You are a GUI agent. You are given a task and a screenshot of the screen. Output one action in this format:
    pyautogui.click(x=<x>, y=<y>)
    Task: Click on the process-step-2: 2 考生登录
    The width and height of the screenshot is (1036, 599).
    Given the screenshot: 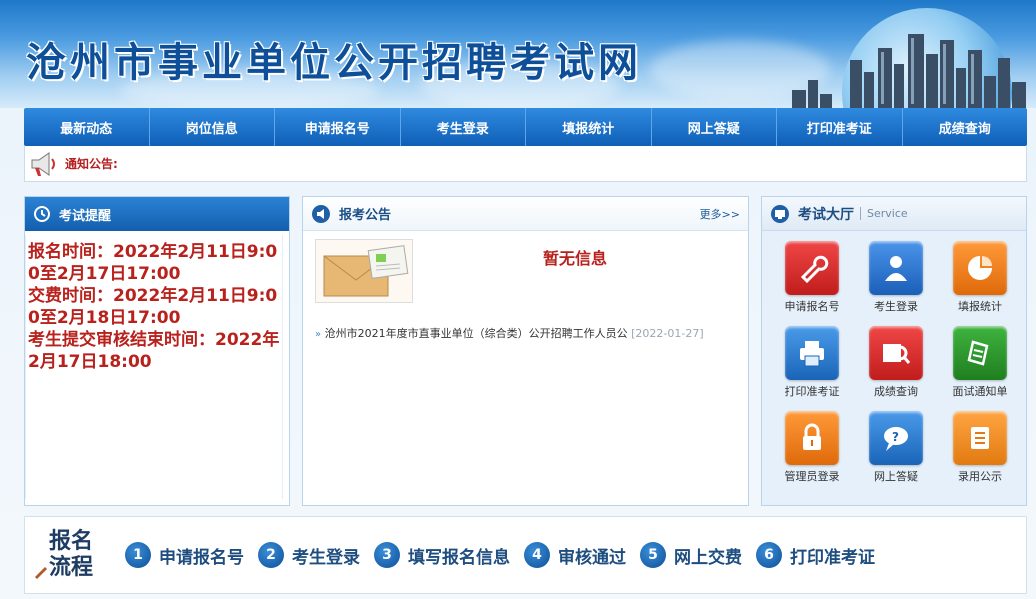 What is the action you would take?
    pyautogui.click(x=309, y=555)
    